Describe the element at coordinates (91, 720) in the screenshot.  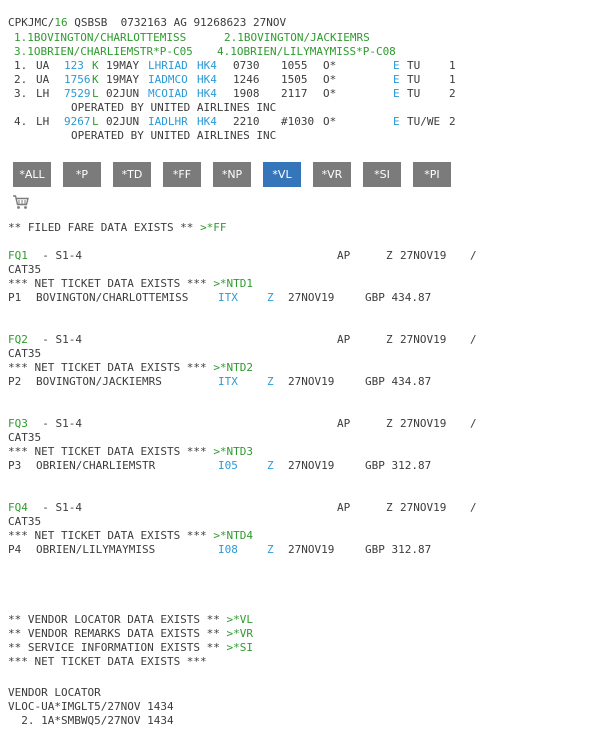
I see `vendor-locator-line-2: 2. 1A*SMBWQ5/27NOV 1434` at that location.